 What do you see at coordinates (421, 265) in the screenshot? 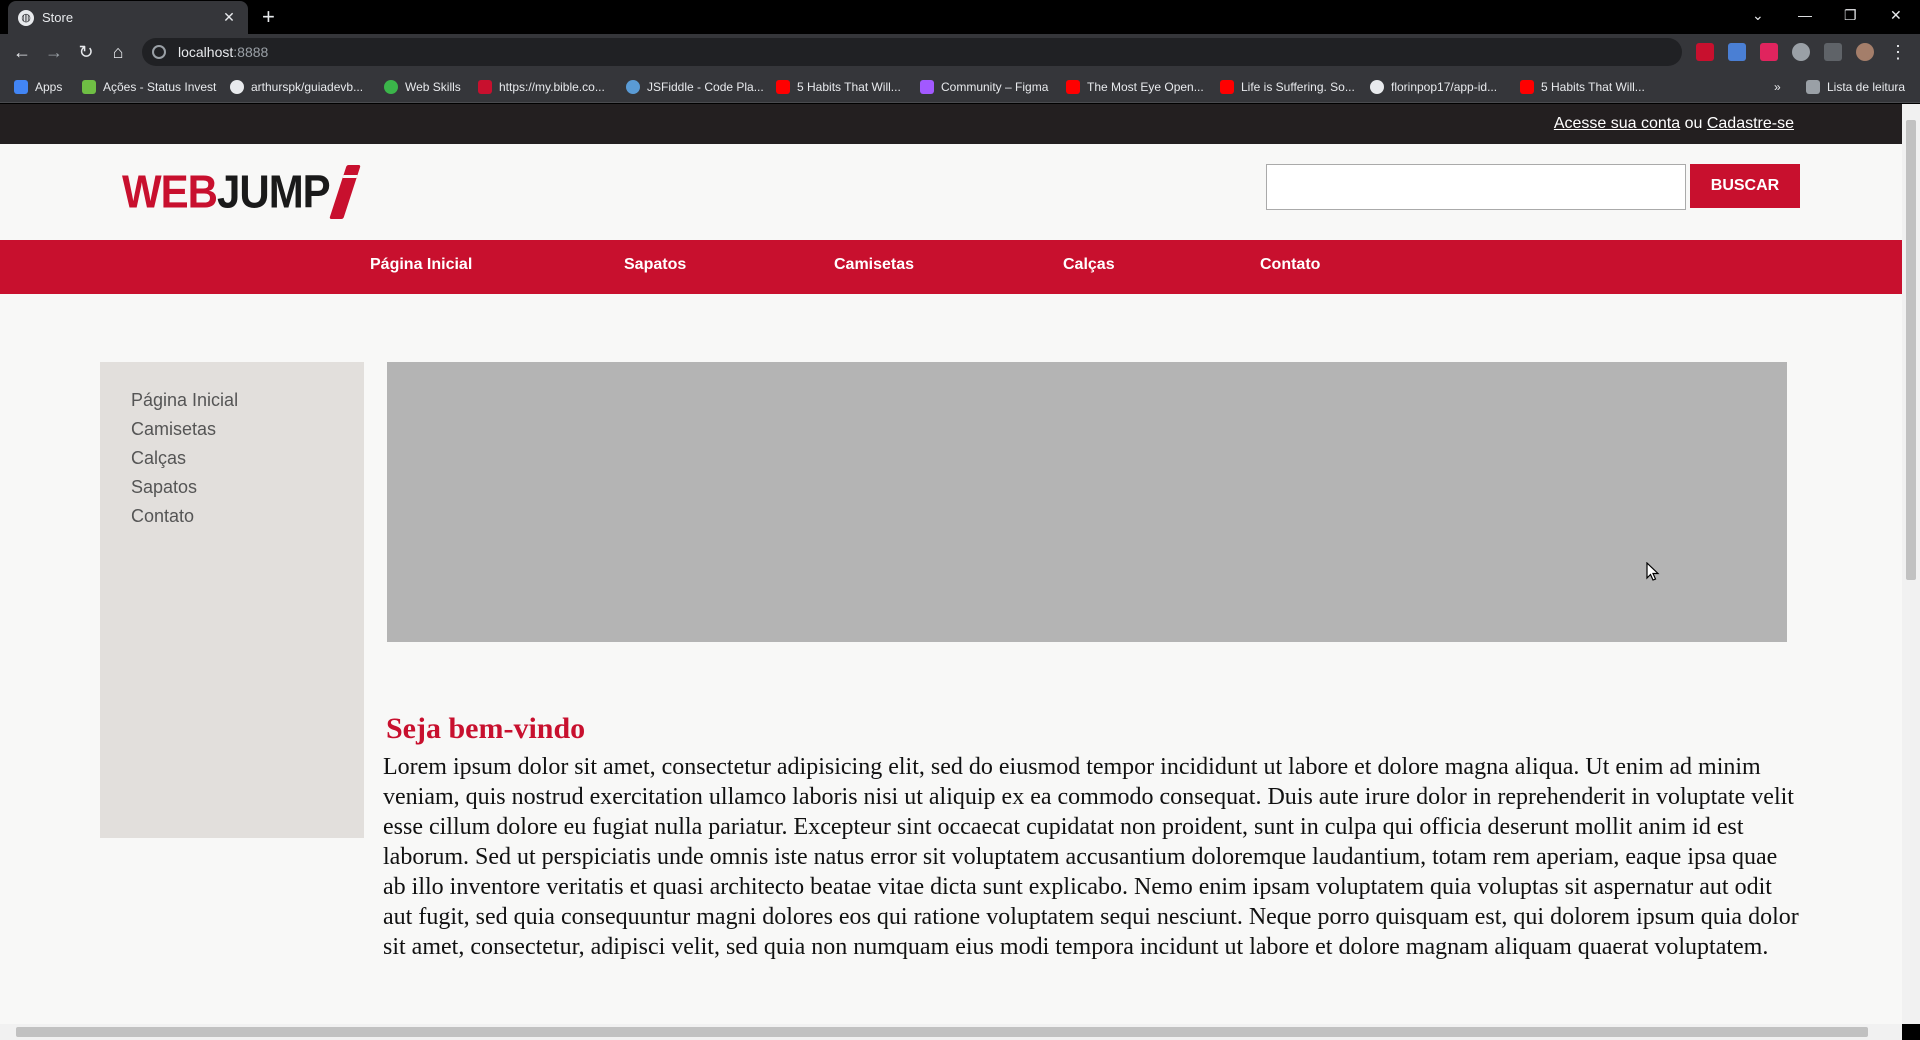
I see `nav-item-home: Página Inicial` at bounding box center [421, 265].